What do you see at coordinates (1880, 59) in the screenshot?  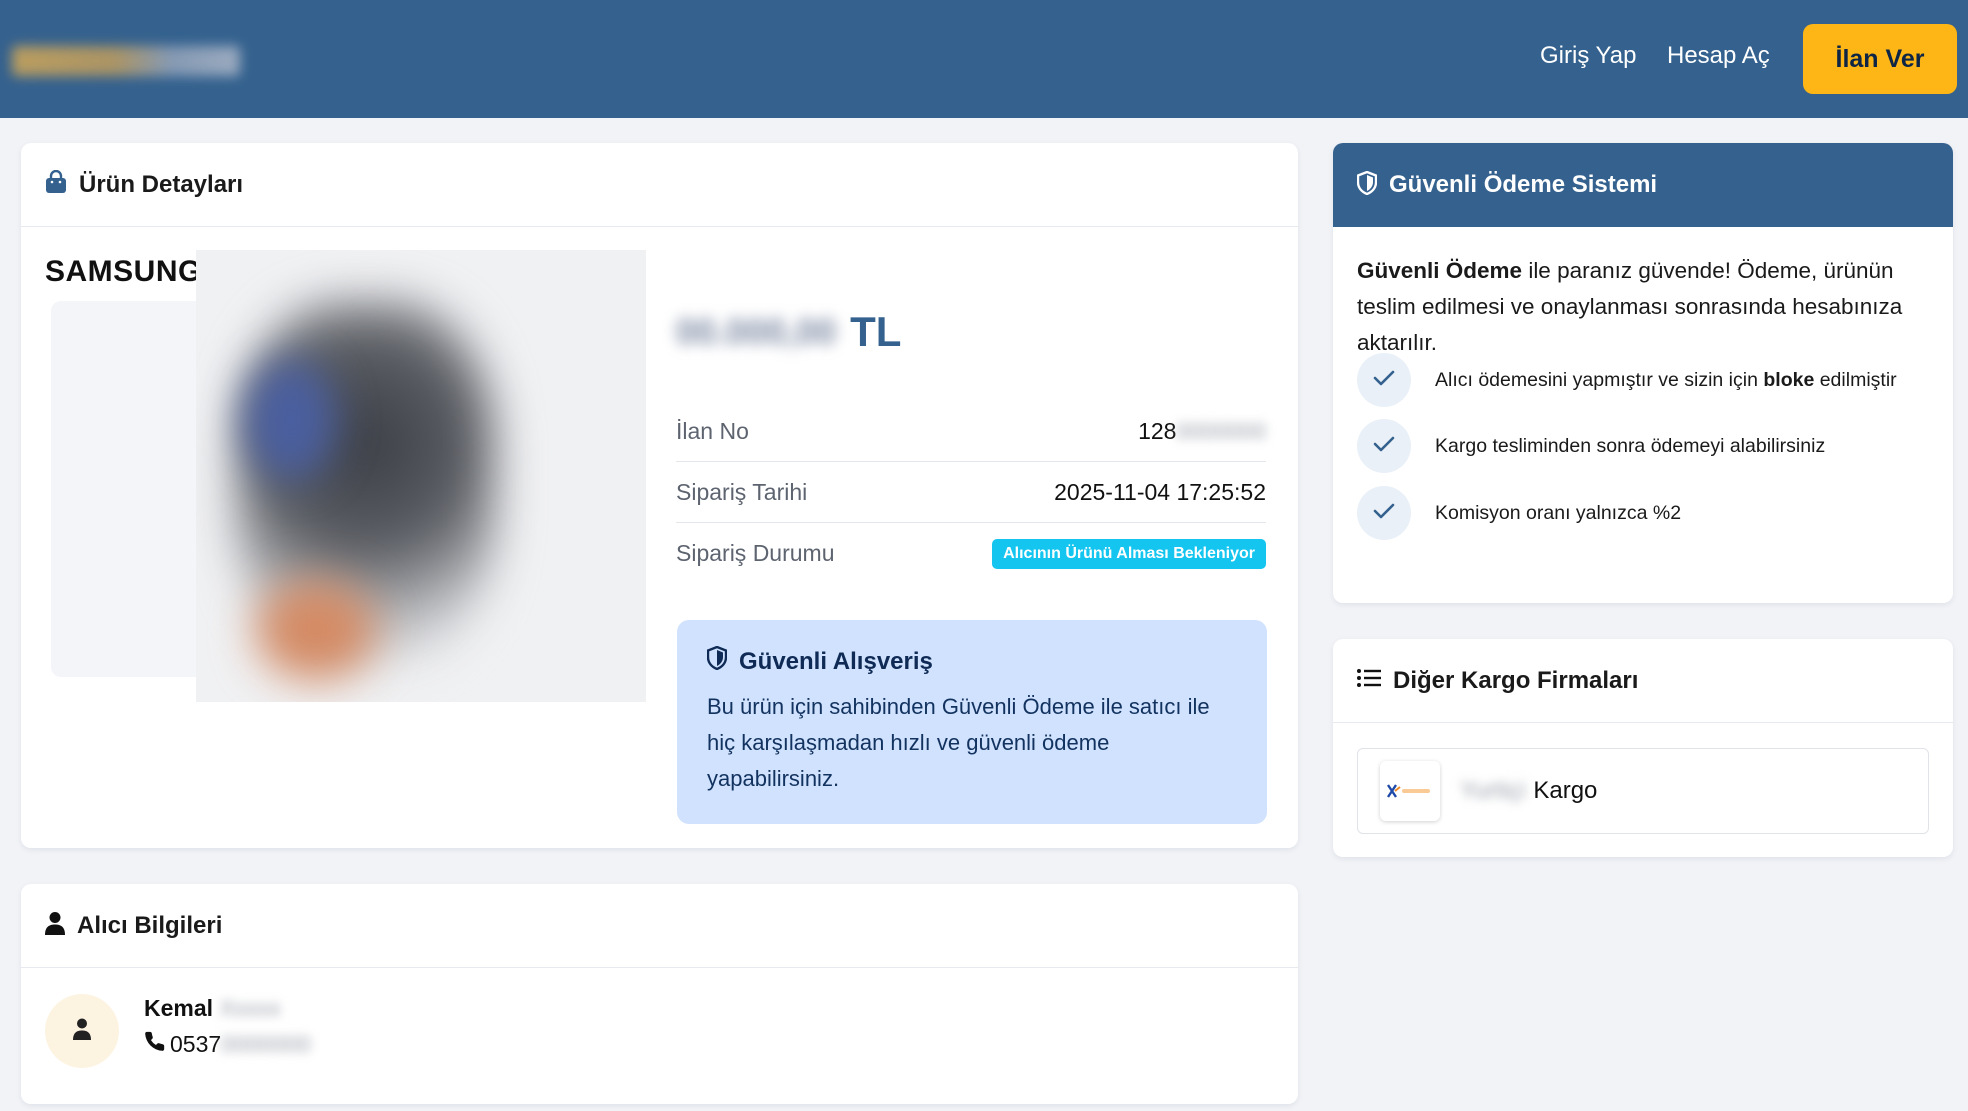 I see `post-ad-button: İlan Ver` at bounding box center [1880, 59].